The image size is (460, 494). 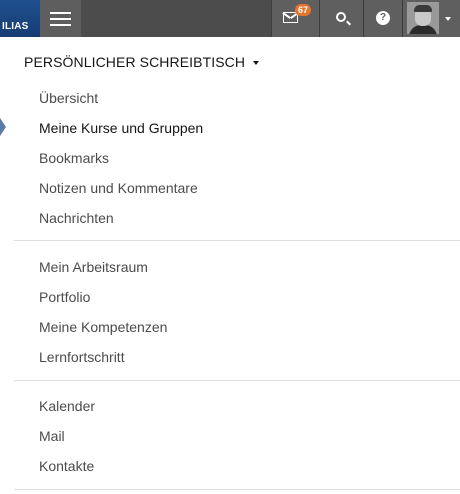 What do you see at coordinates (52, 436) in the screenshot?
I see `menu-item-mail: Mail` at bounding box center [52, 436].